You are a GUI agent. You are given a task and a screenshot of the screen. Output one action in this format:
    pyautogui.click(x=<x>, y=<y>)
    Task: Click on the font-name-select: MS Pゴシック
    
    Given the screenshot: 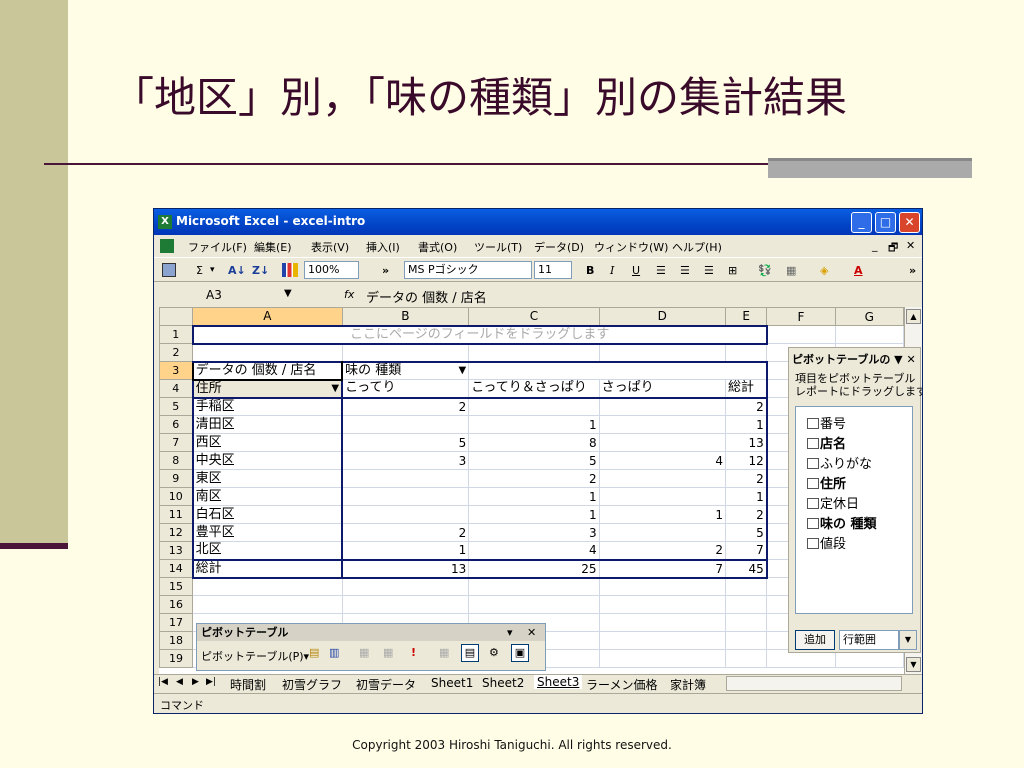 What is the action you would take?
    pyautogui.click(x=468, y=270)
    